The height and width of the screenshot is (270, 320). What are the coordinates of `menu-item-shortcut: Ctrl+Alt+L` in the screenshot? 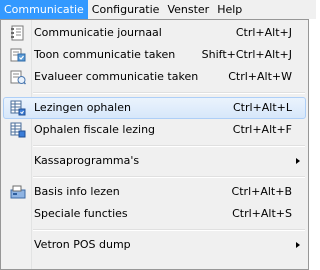 It's located at (262, 107).